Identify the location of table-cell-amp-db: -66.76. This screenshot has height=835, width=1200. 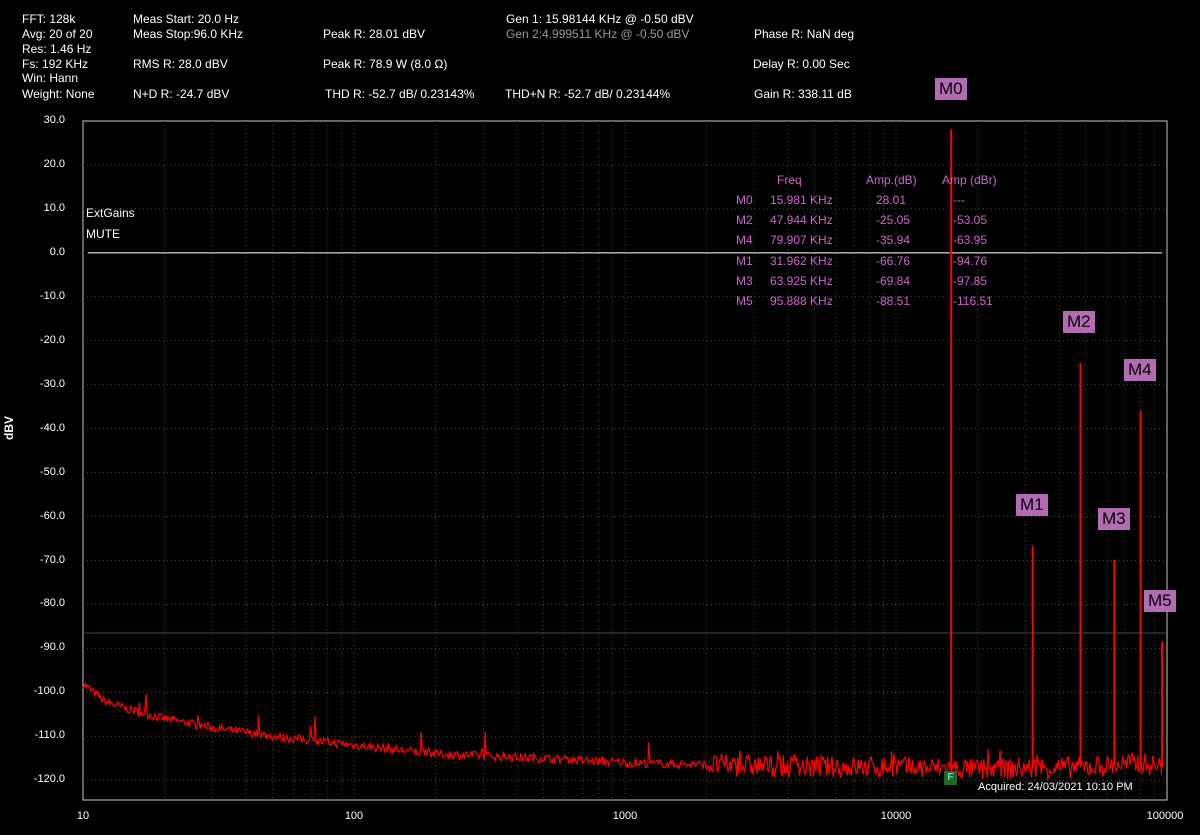
(893, 260).